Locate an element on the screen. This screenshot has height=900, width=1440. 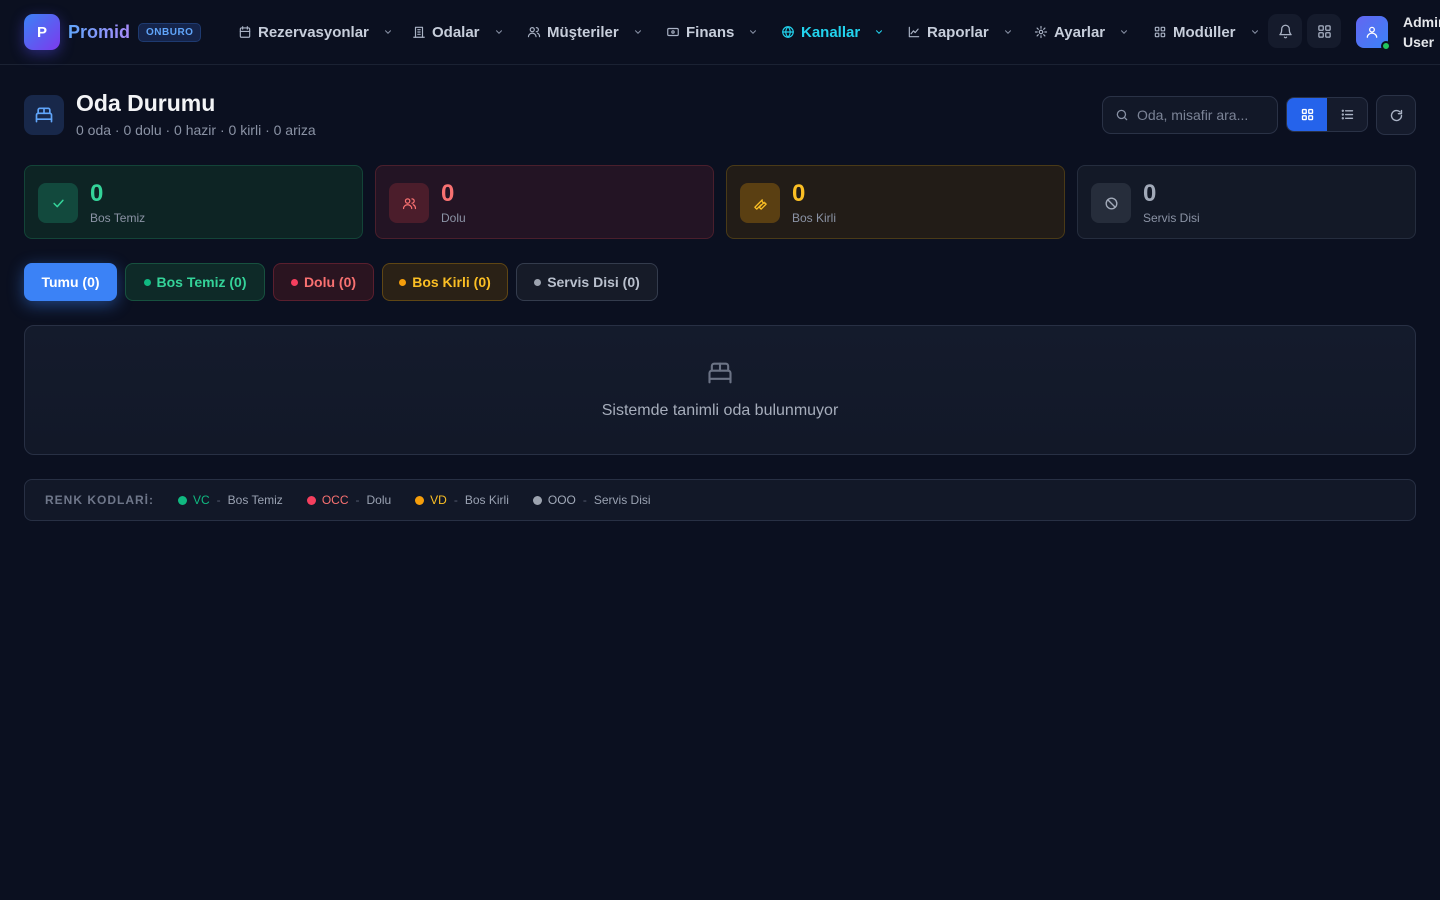
globe-icon is located at coordinates (788, 32).